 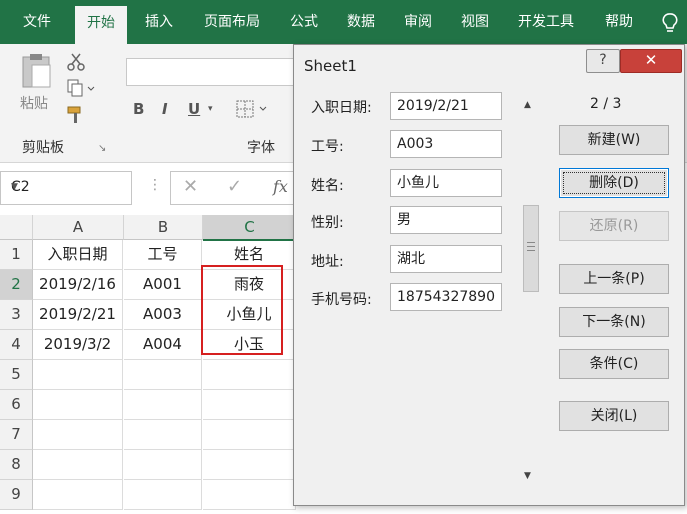 I want to click on column-header-c: C, so click(x=250, y=228).